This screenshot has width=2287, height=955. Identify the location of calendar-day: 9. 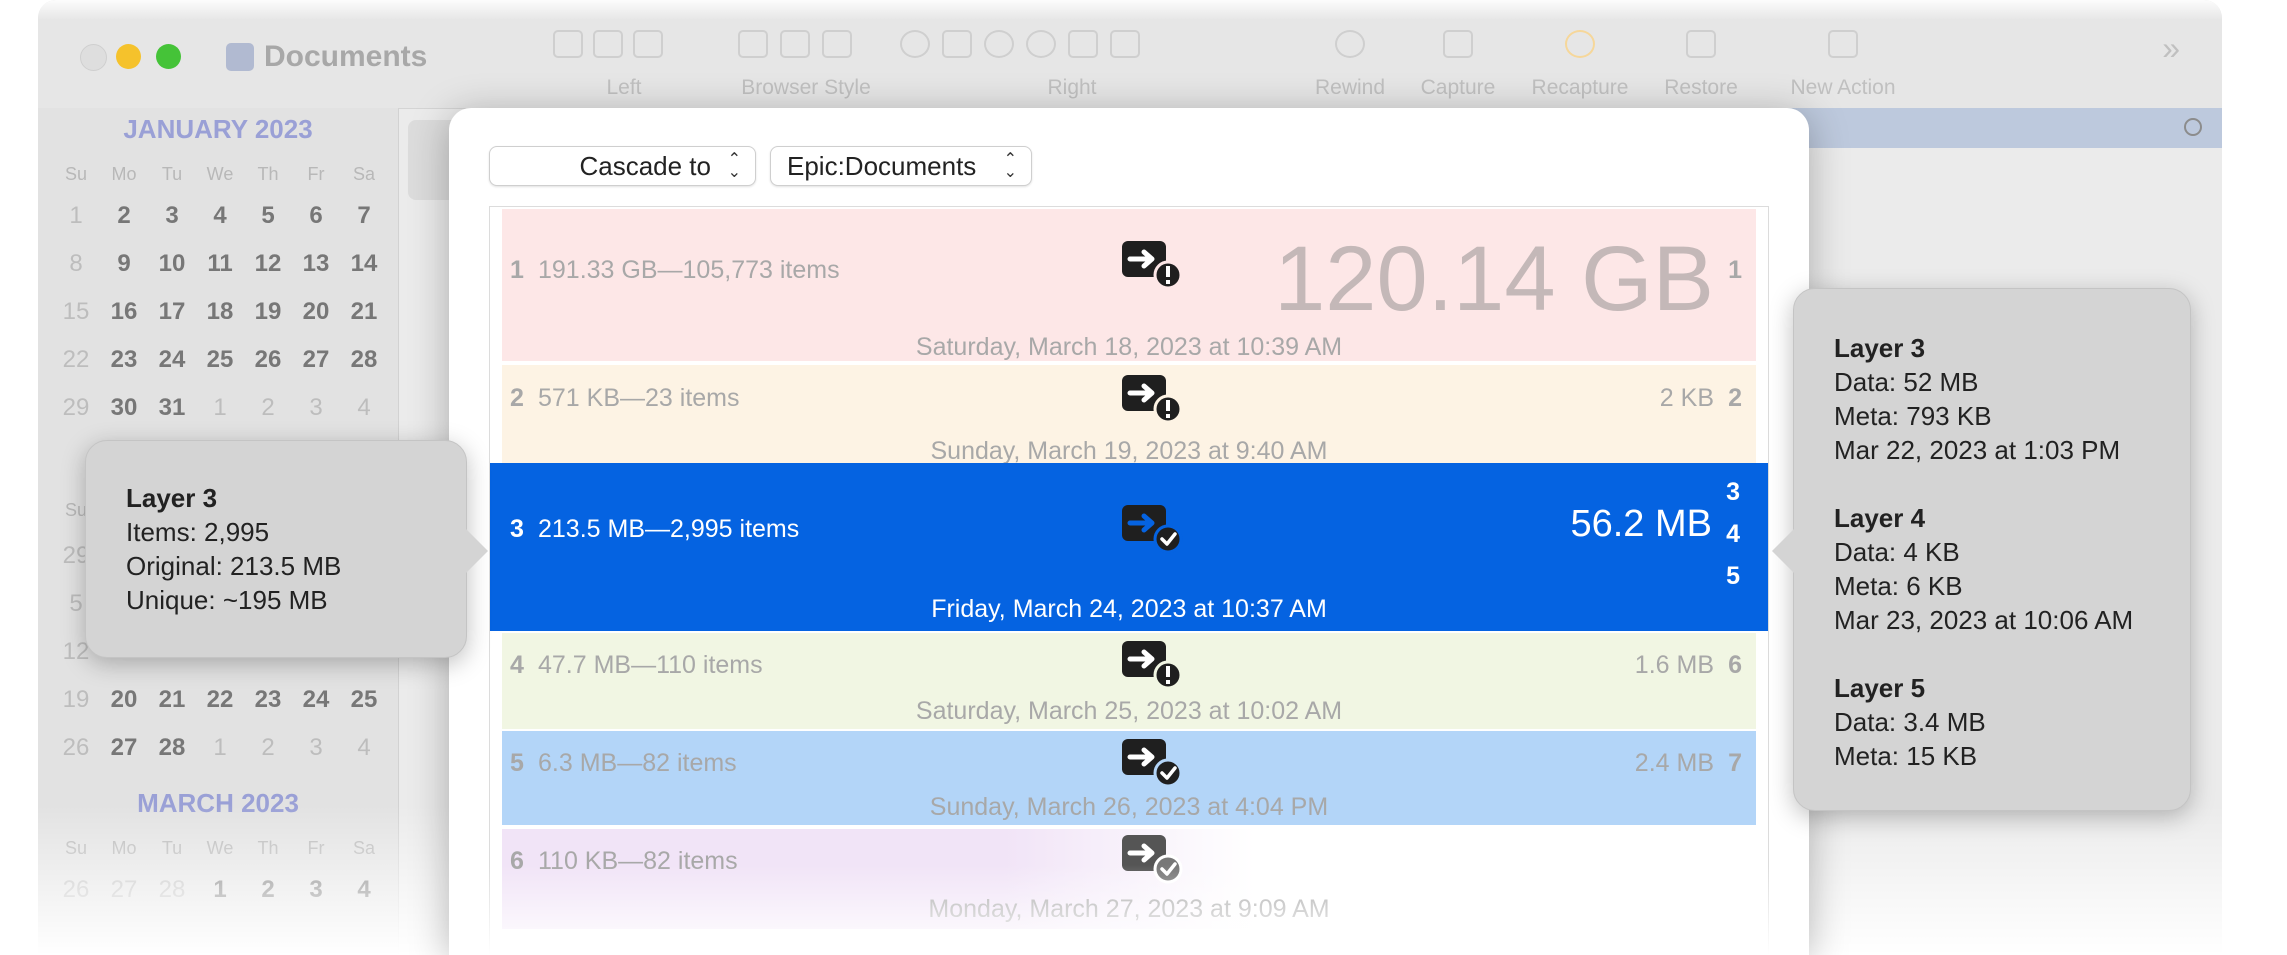
(124, 264).